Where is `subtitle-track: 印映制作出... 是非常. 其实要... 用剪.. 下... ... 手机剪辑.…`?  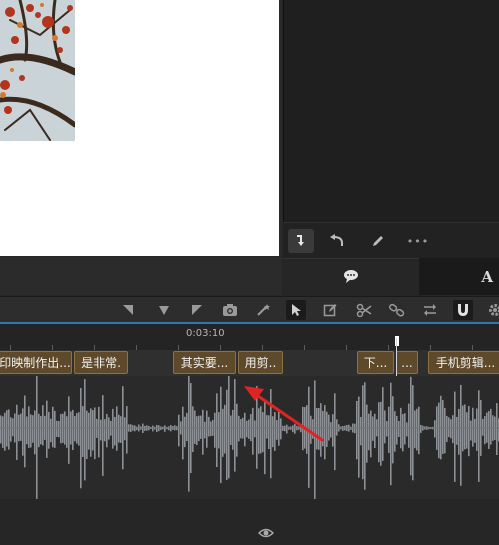 subtitle-track: 印映制作出... 是非常. 其实要... 用剪.. 下... ... 手机剪辑.… is located at coordinates (249, 363).